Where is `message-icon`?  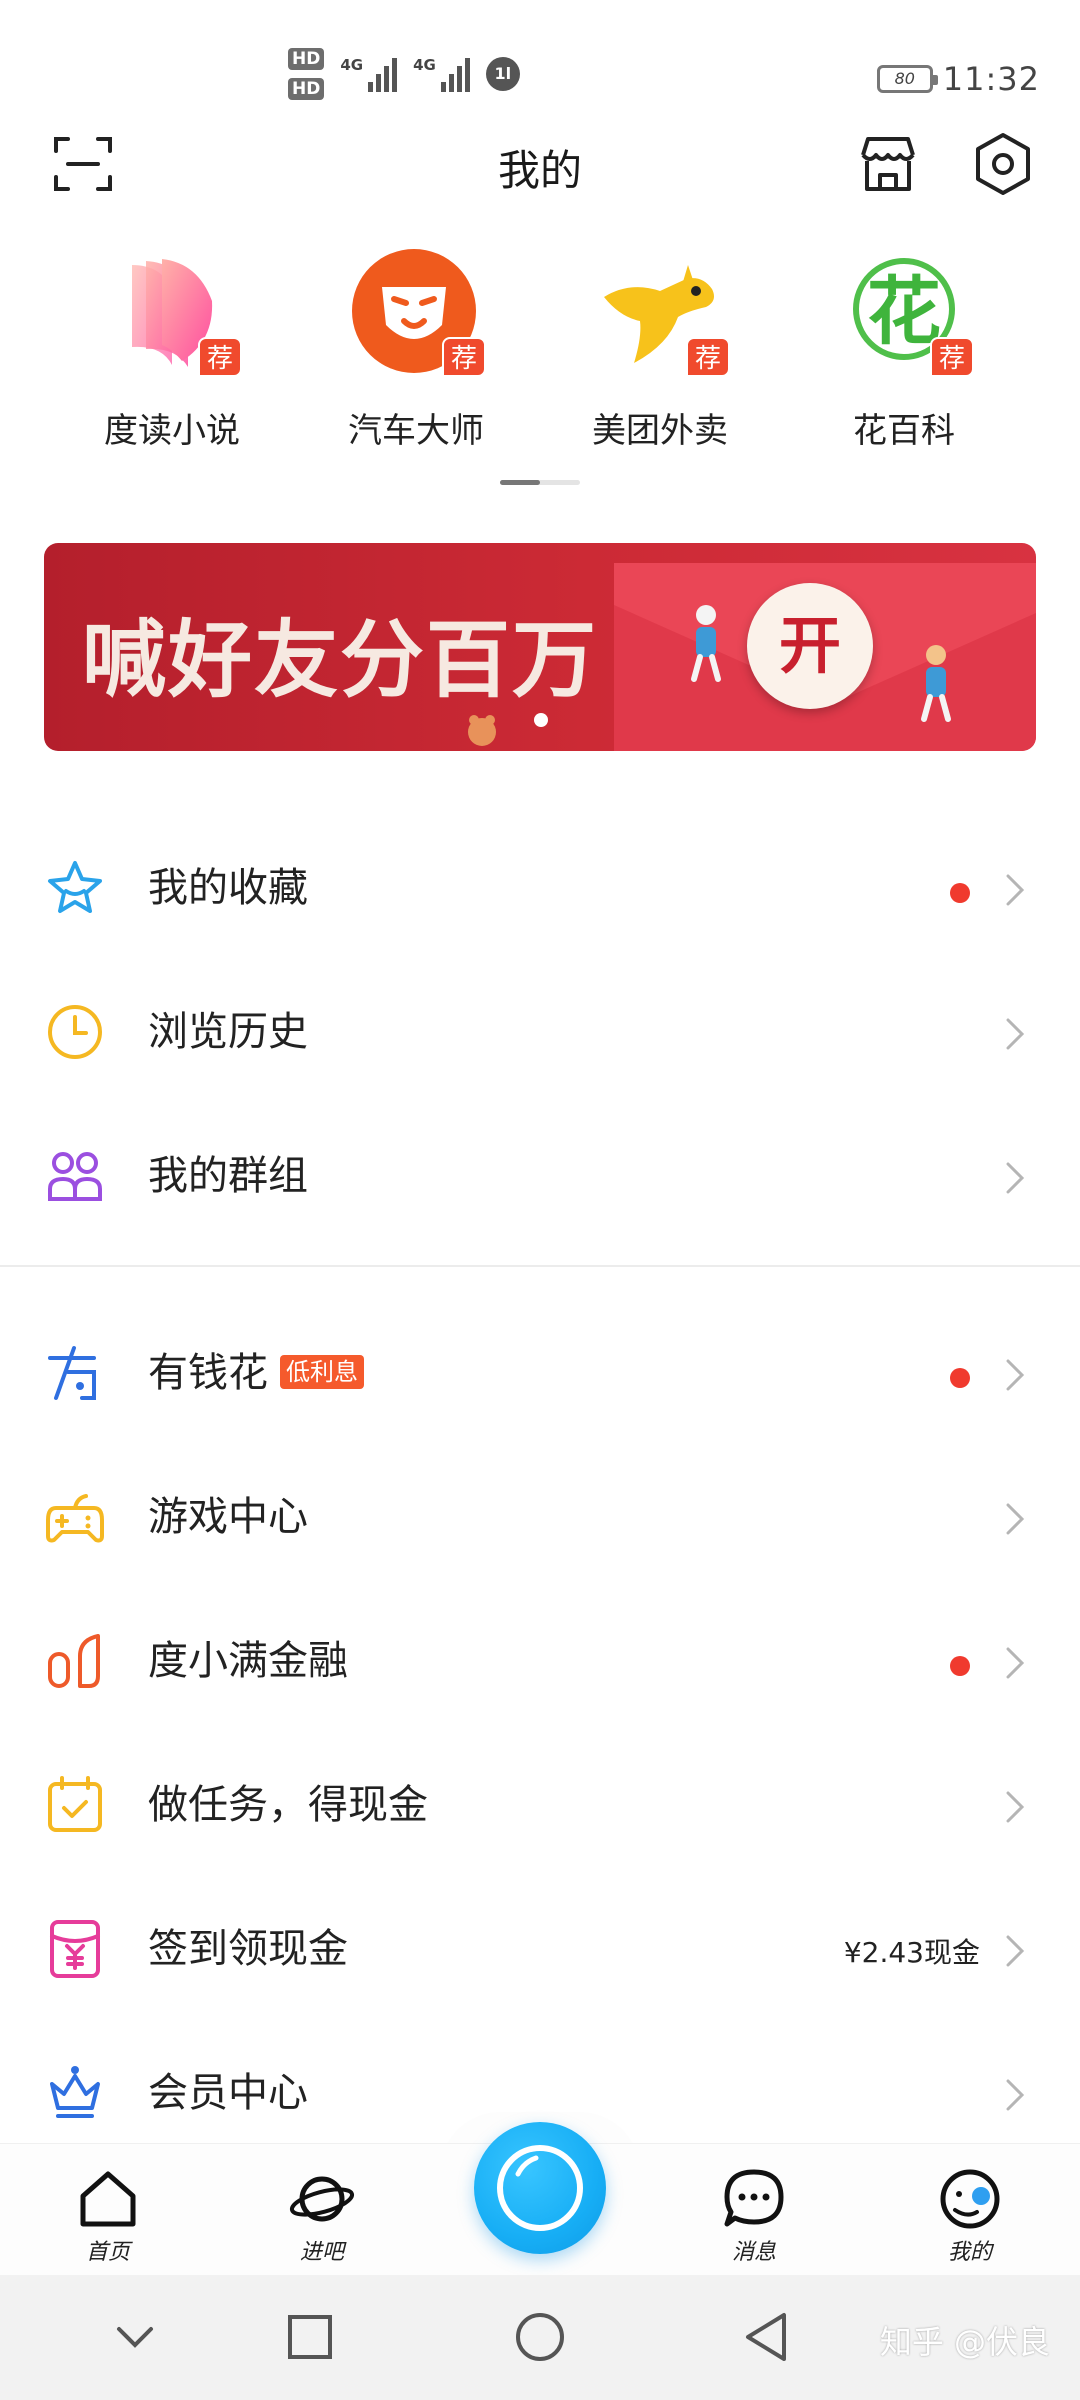 message-icon is located at coordinates (754, 2198).